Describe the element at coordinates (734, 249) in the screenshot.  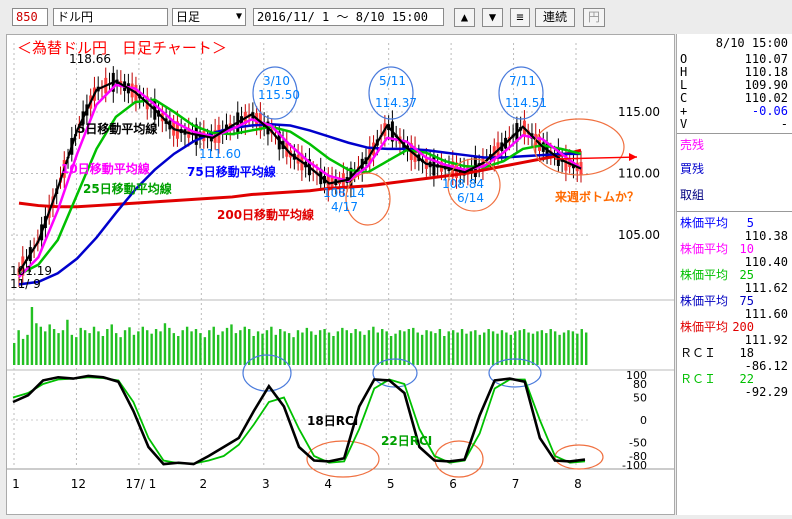
I see `indicator-label-1: 株価平均 10` at that location.